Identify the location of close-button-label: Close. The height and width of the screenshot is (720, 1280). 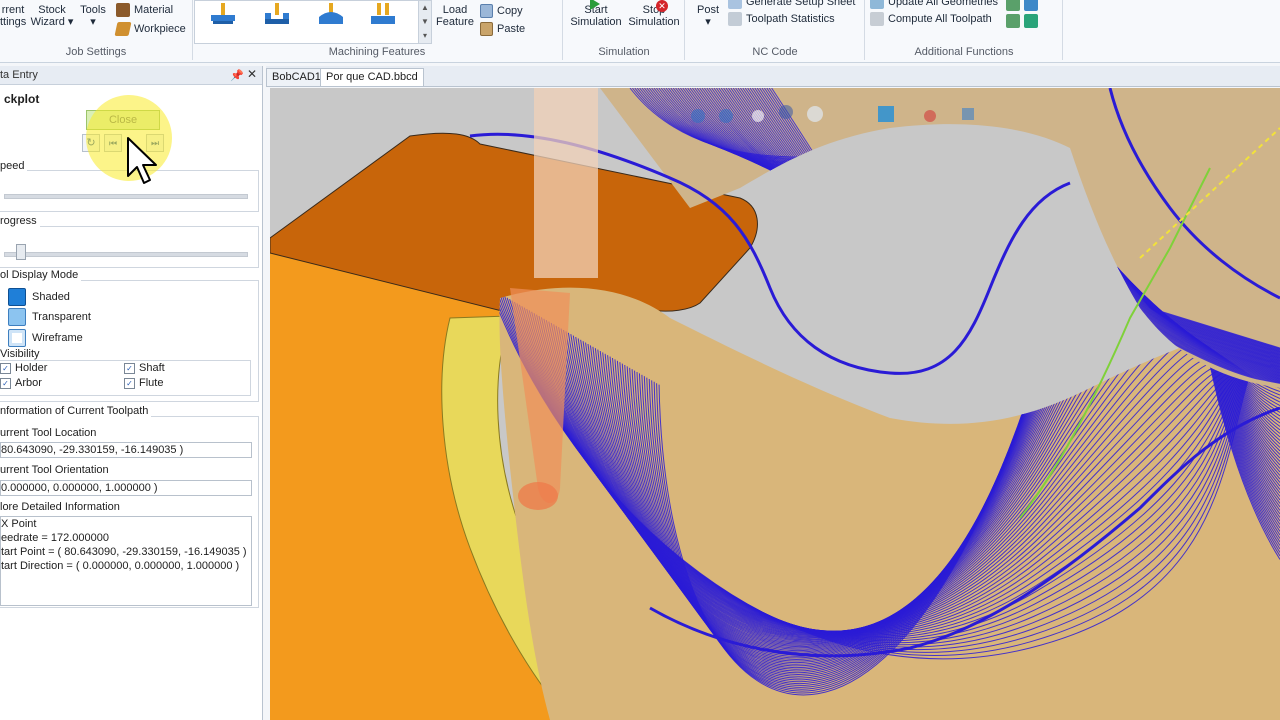
(123, 120).